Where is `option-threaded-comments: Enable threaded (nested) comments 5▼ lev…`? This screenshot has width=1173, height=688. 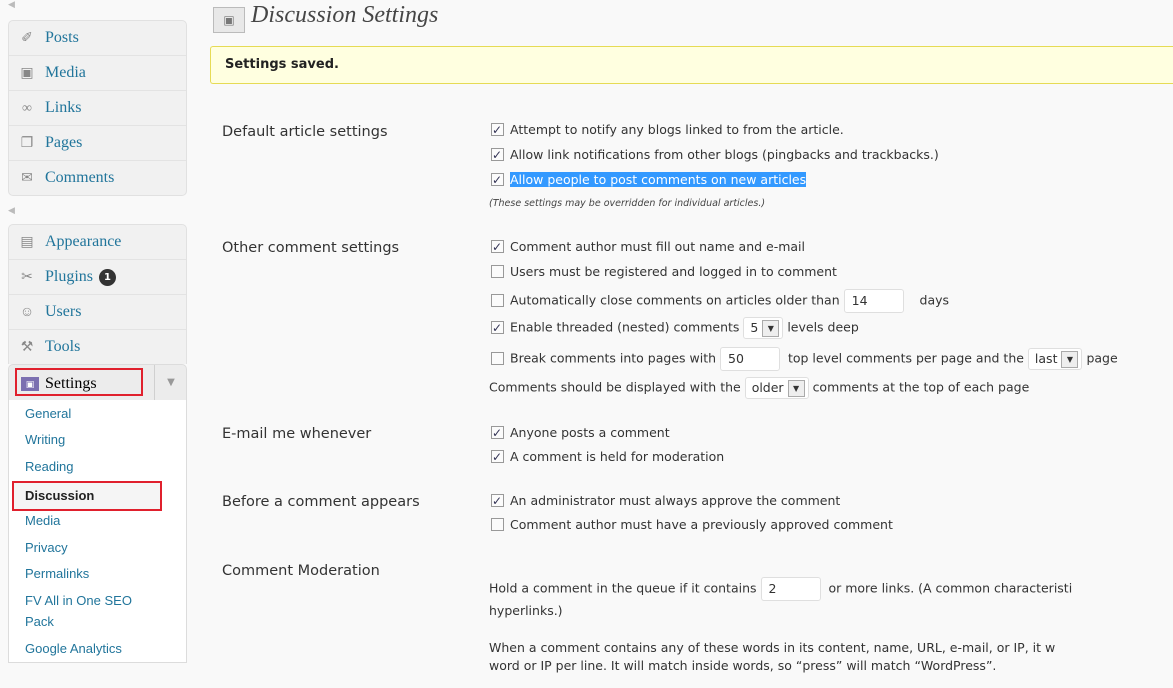 option-threaded-comments: Enable threaded (nested) comments 5▼ lev… is located at coordinates (675, 328).